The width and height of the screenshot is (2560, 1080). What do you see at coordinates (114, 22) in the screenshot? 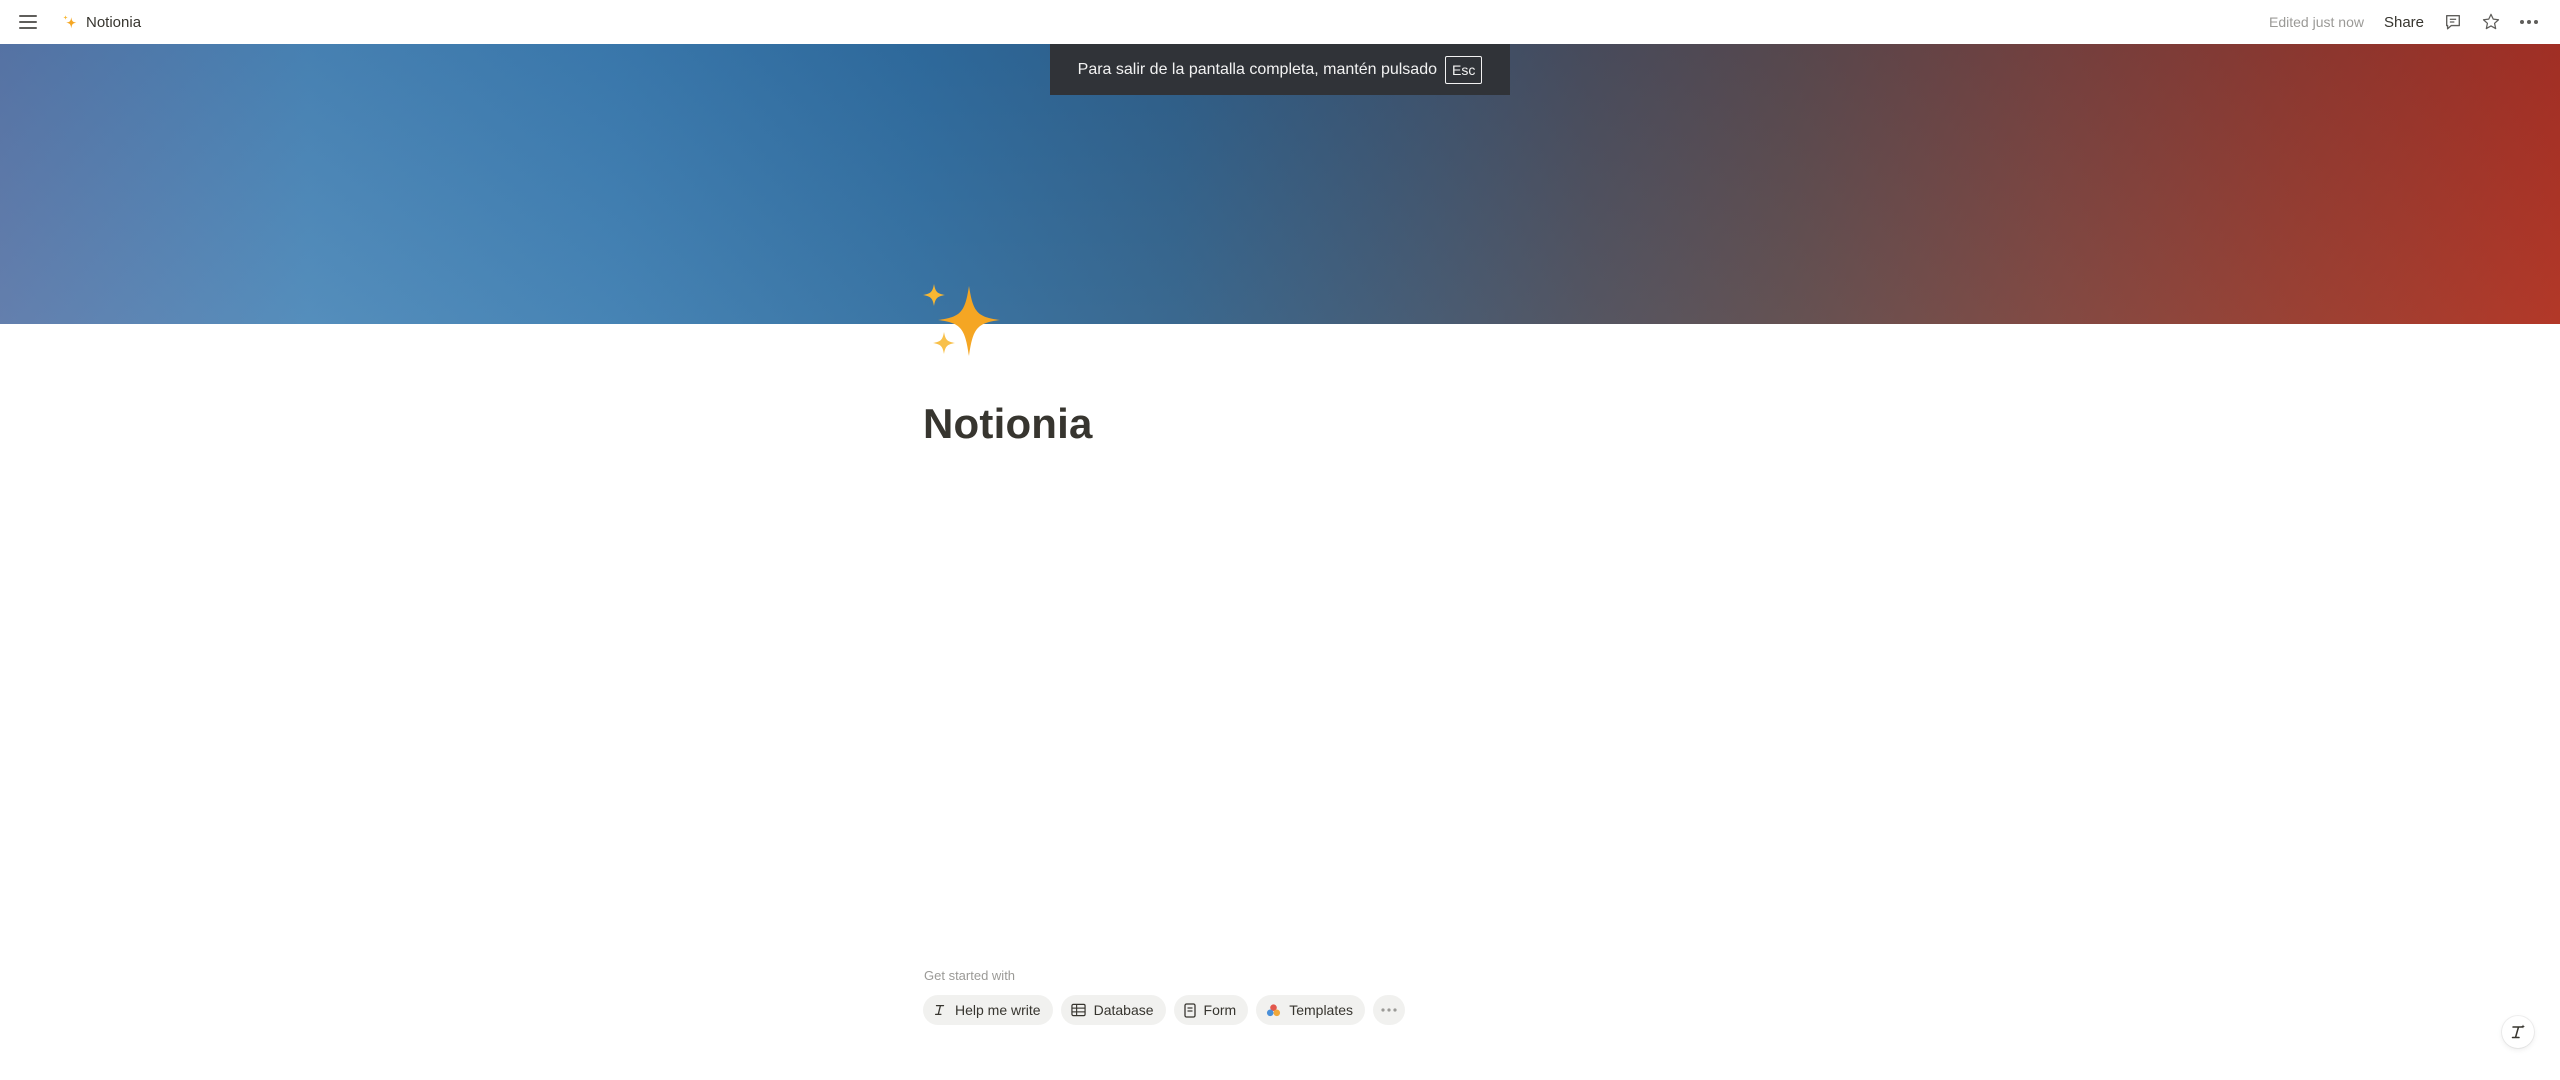
I see `breadcrumb-page-label: Notionia` at bounding box center [114, 22].